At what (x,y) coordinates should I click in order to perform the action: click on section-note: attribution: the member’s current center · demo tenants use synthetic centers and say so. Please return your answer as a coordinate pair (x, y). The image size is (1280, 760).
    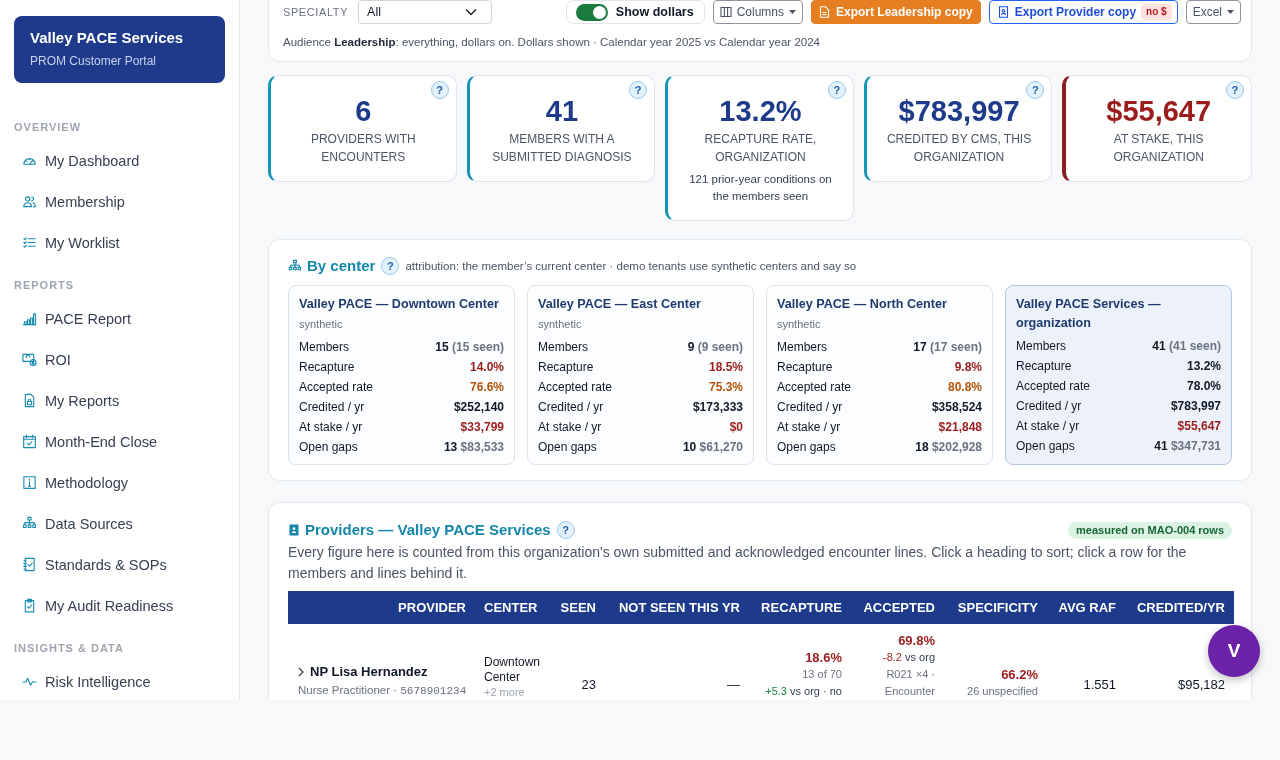
    Looking at the image, I should click on (631, 266).